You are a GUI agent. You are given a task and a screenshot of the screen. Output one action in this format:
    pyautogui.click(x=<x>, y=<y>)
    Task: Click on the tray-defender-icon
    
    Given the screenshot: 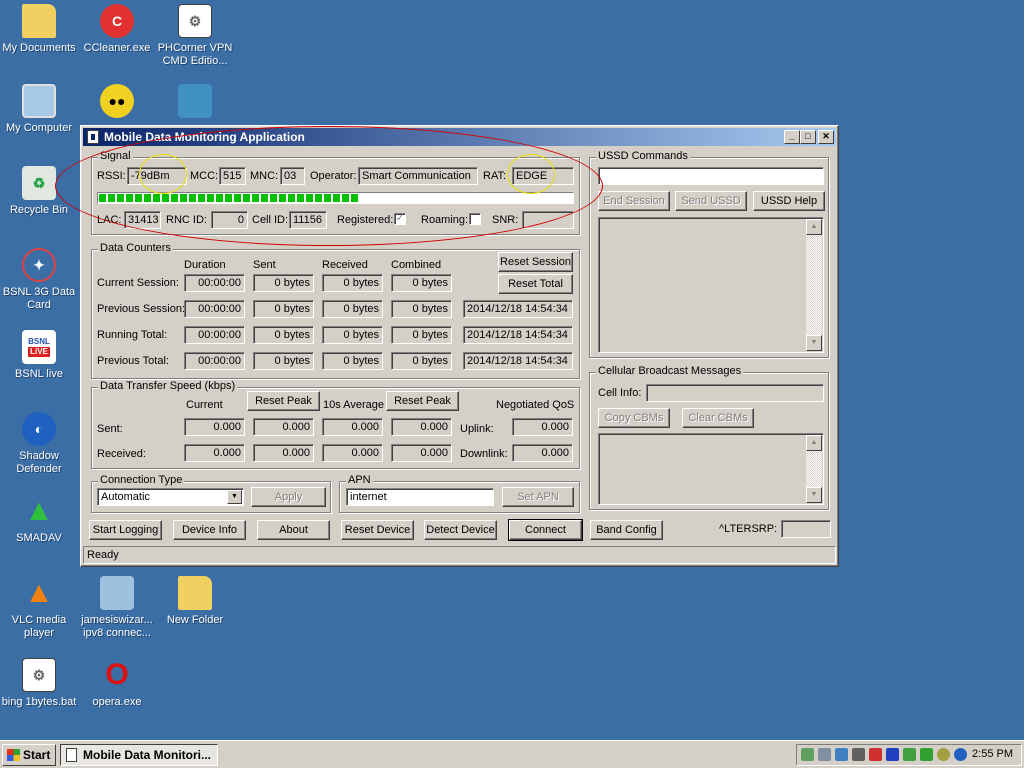 What is the action you would take?
    pyautogui.click(x=960, y=754)
    